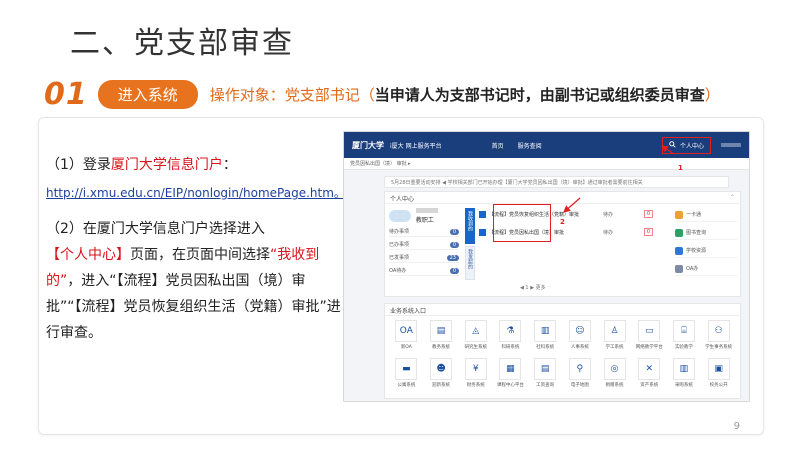 This screenshot has height=450, width=800. Describe the element at coordinates (406, 331) in the screenshot. I see `oa-icon: OA` at that location.